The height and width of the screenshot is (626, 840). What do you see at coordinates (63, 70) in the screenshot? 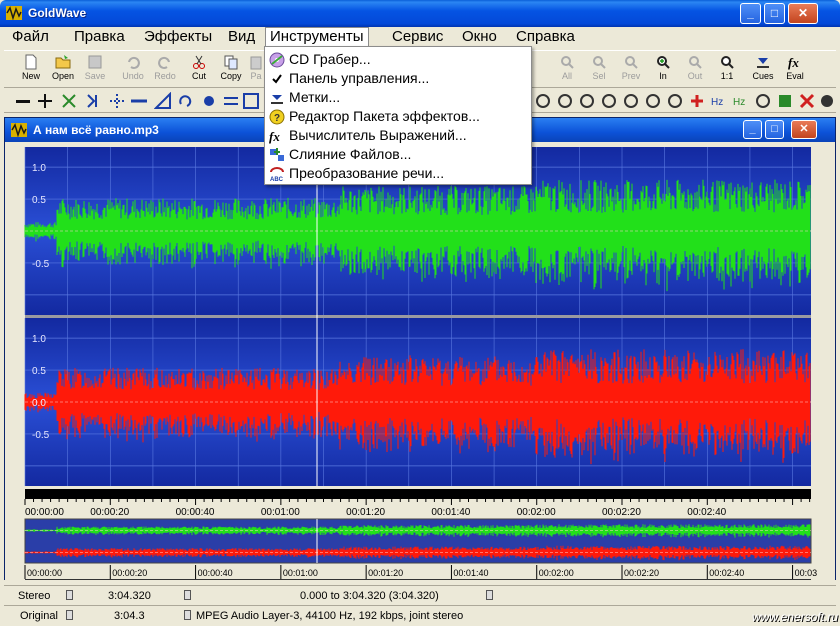
I see `open-button: Open` at bounding box center [63, 70].